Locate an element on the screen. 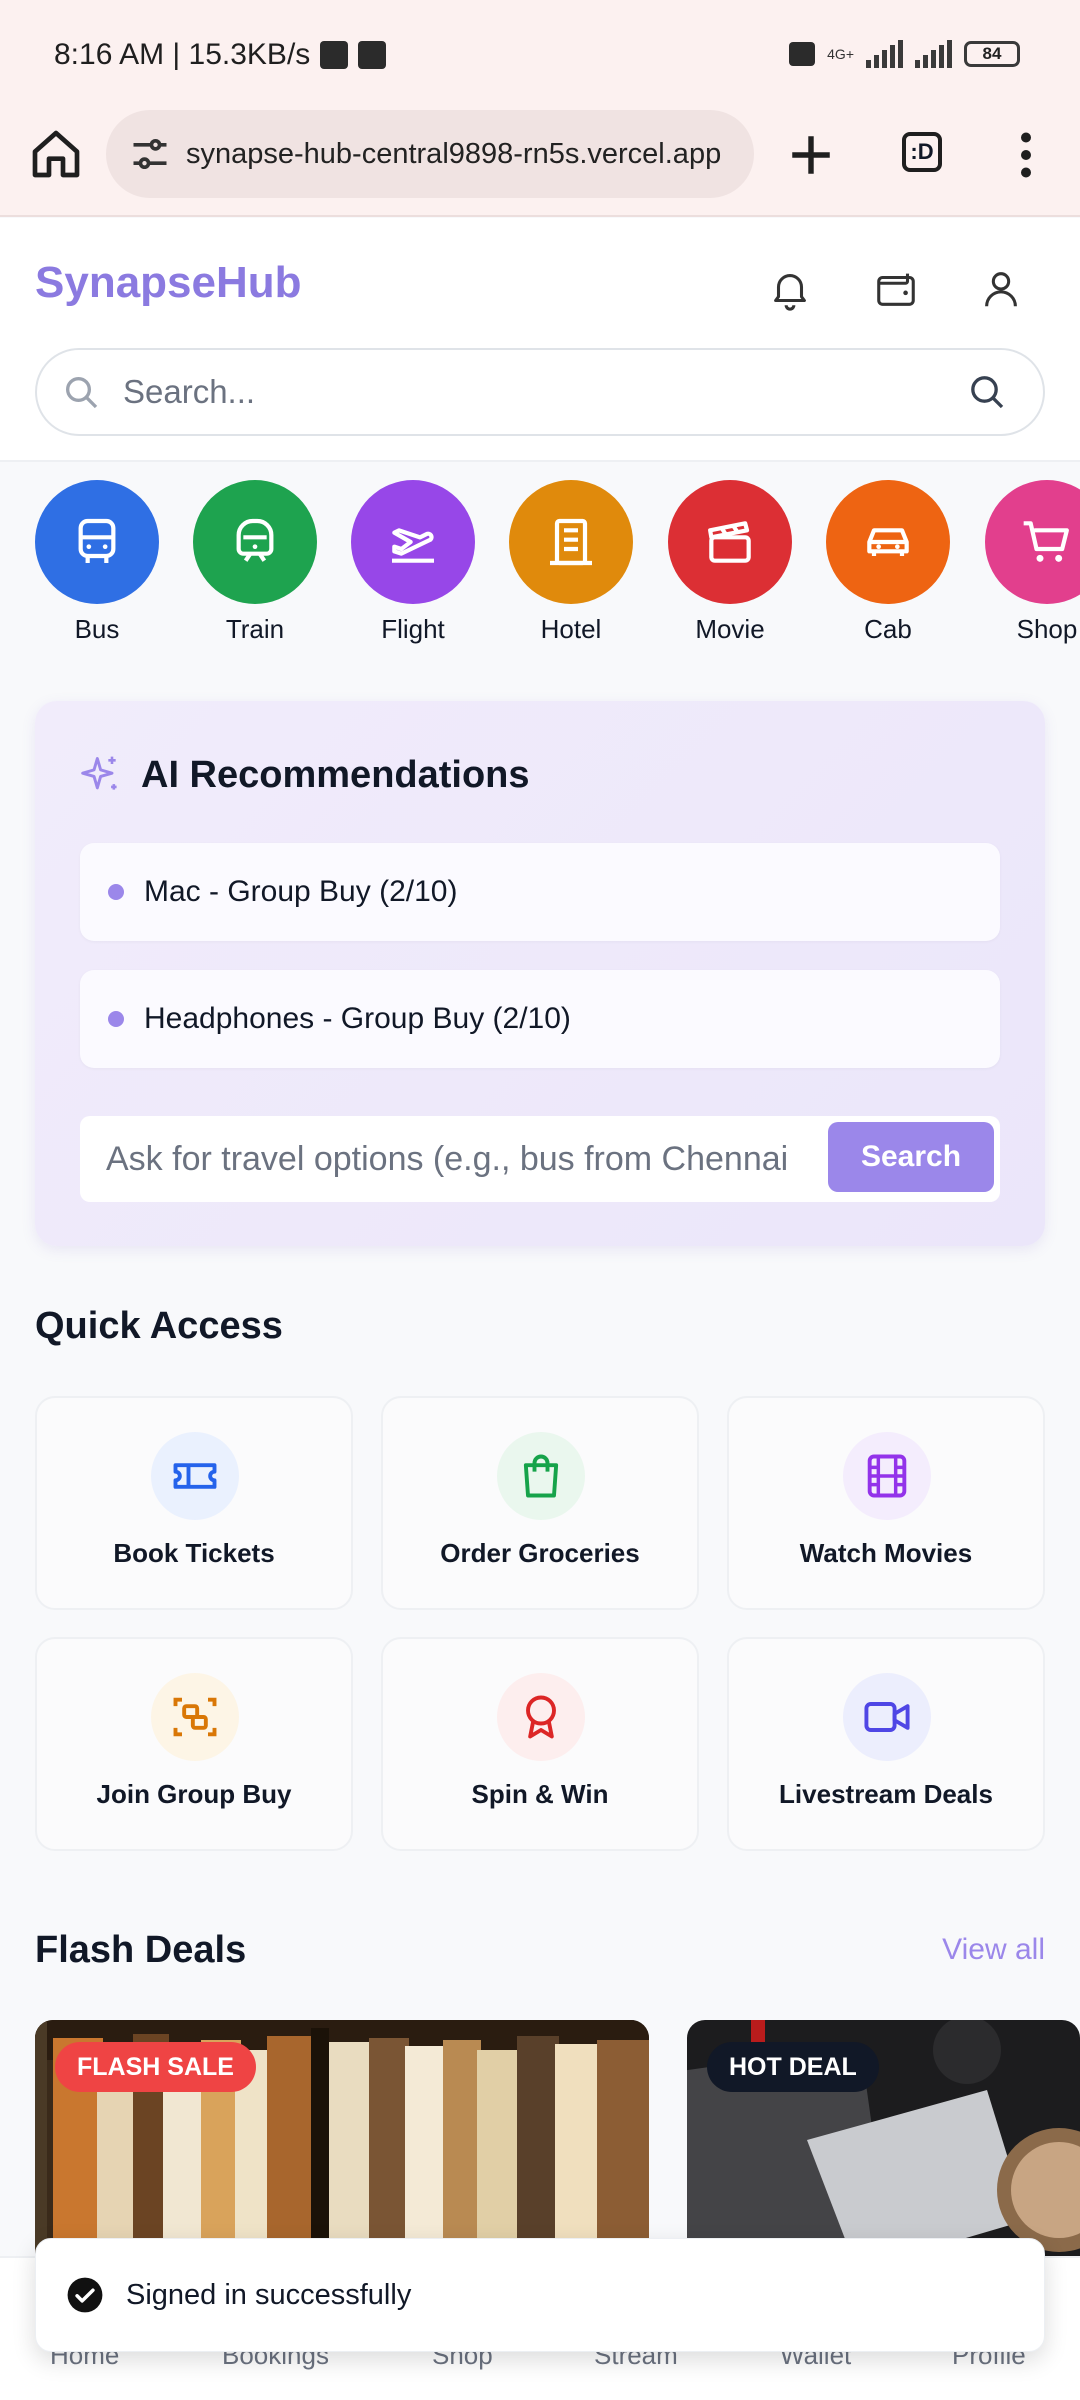 Image resolution: width=1080 pixels, height=2400 pixels. category-label: Flight is located at coordinates (413, 629).